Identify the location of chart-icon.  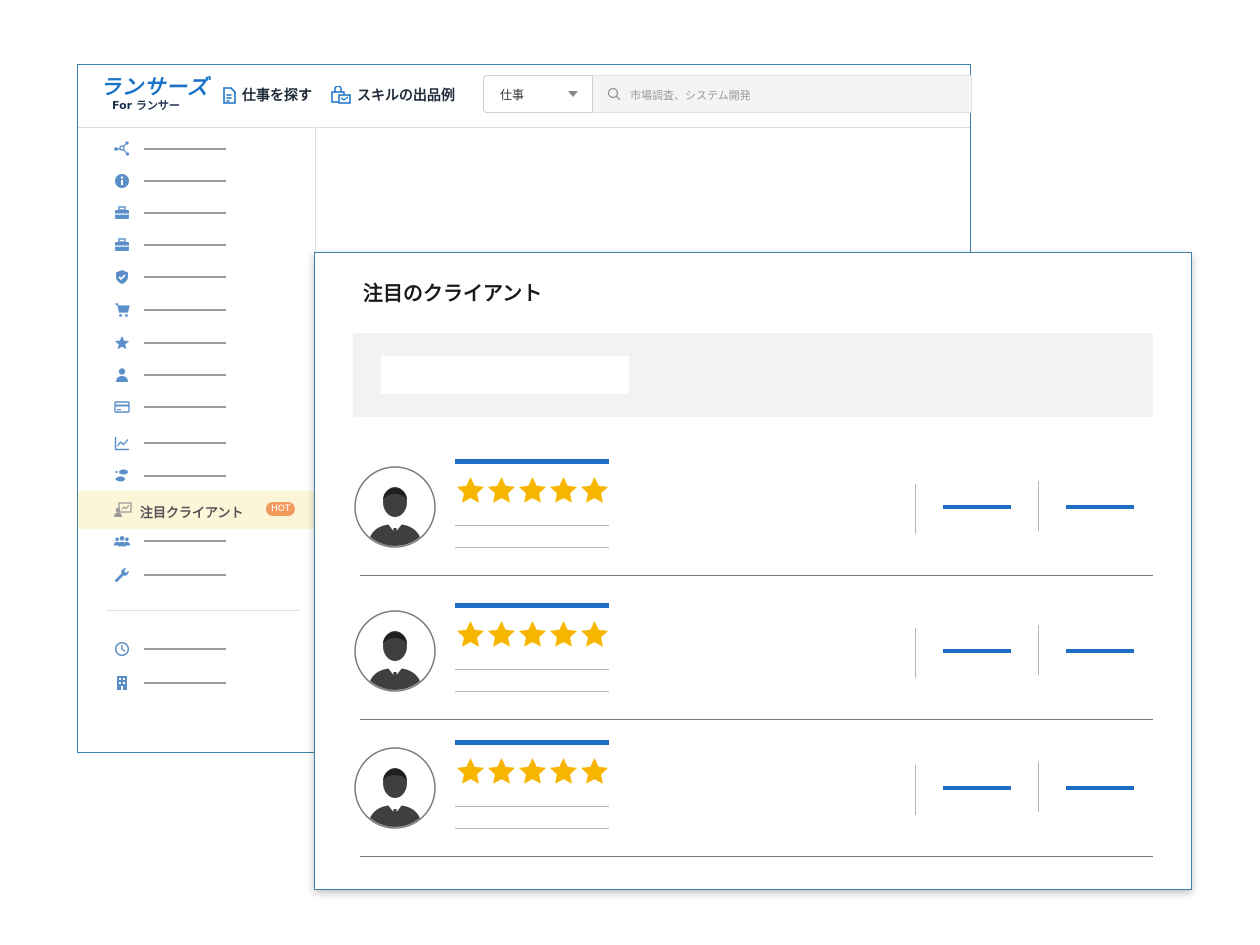
(121, 444).